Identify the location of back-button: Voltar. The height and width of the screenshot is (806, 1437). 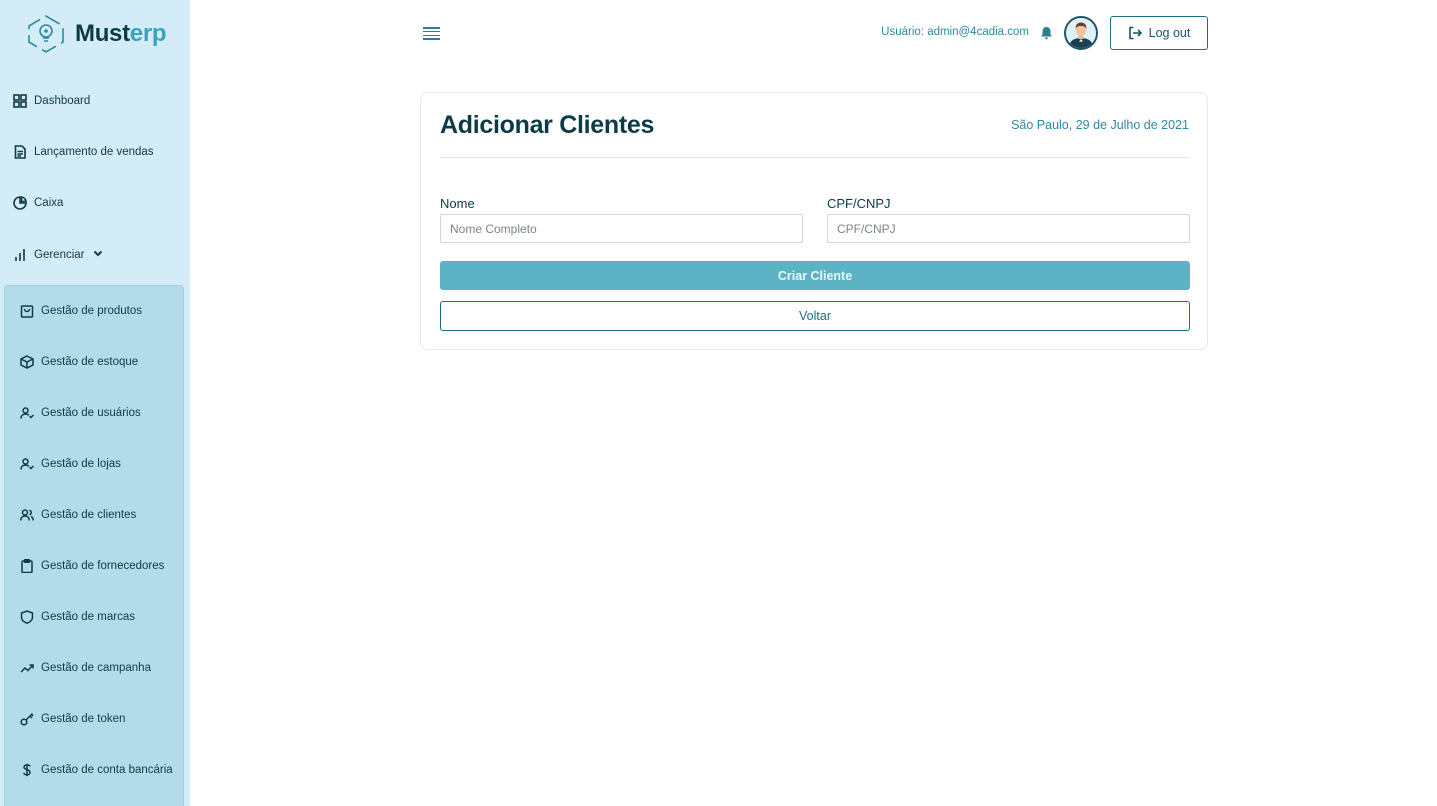
(815, 316).